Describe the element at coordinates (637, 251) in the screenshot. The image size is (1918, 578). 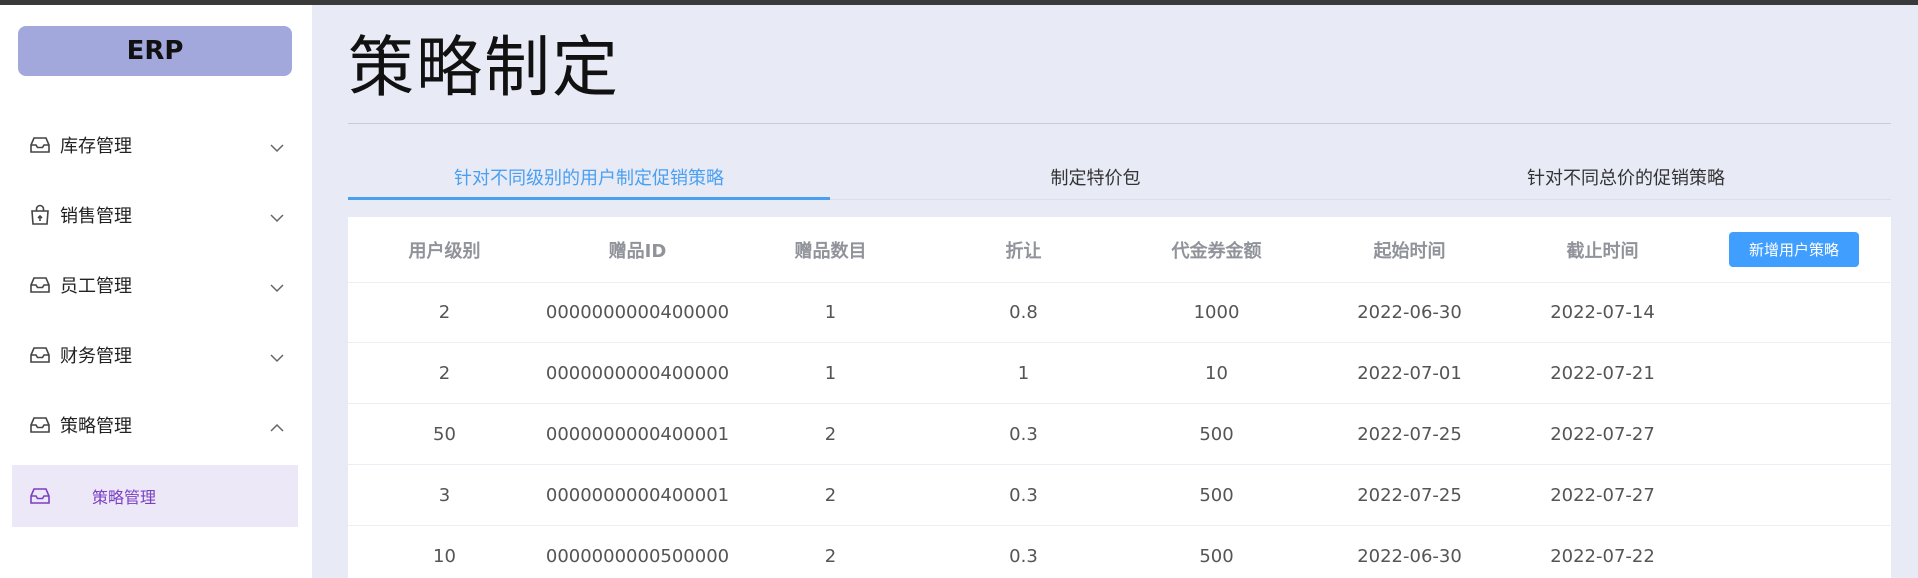
I see `column-header: 赠品ID` at that location.